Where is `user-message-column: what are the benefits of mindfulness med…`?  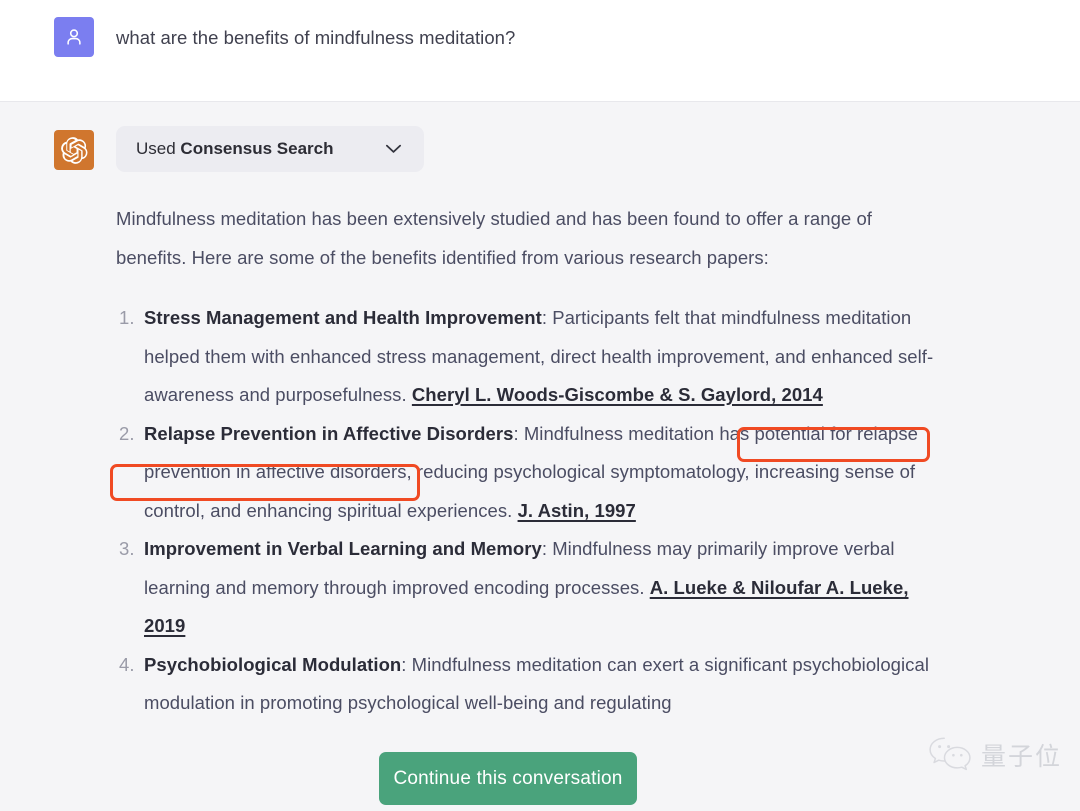 user-message-column: what are the benefits of mindfulness med… is located at coordinates (598, 59).